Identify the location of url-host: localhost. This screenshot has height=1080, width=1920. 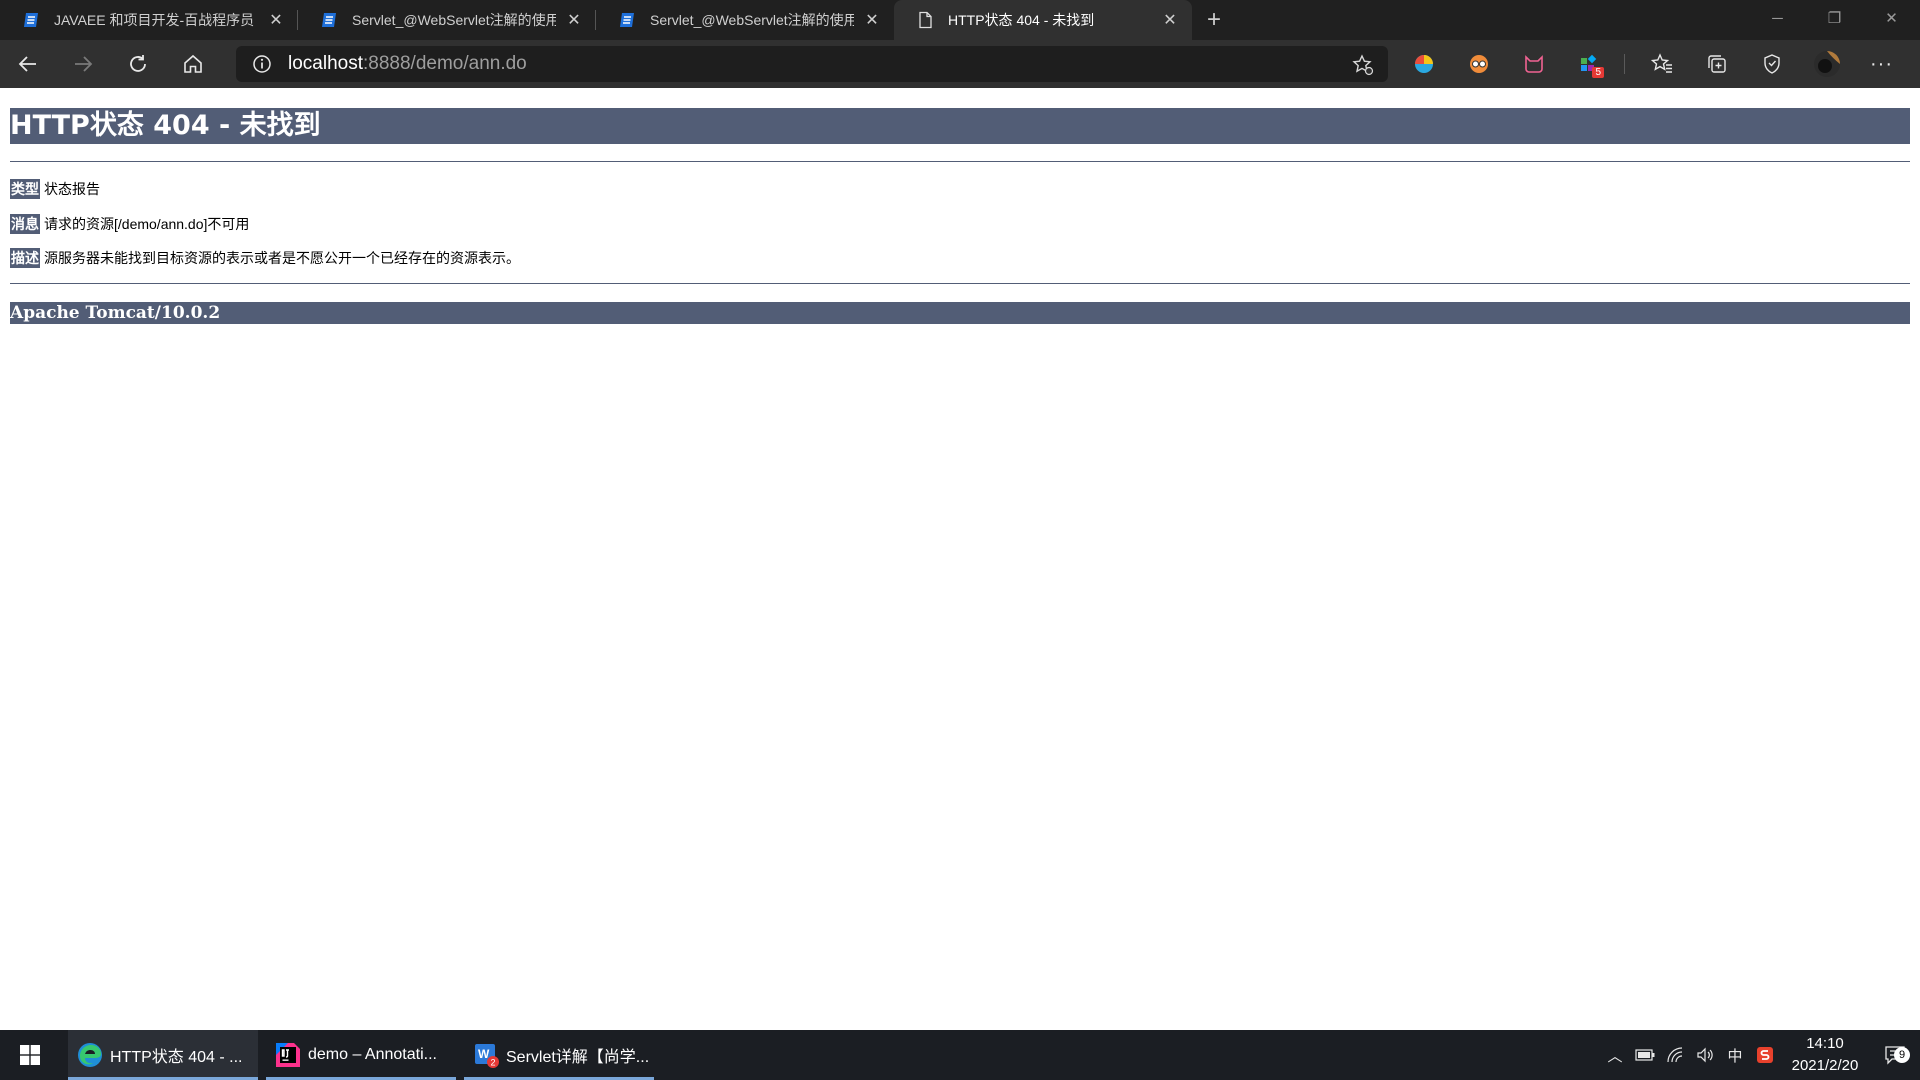
(325, 63).